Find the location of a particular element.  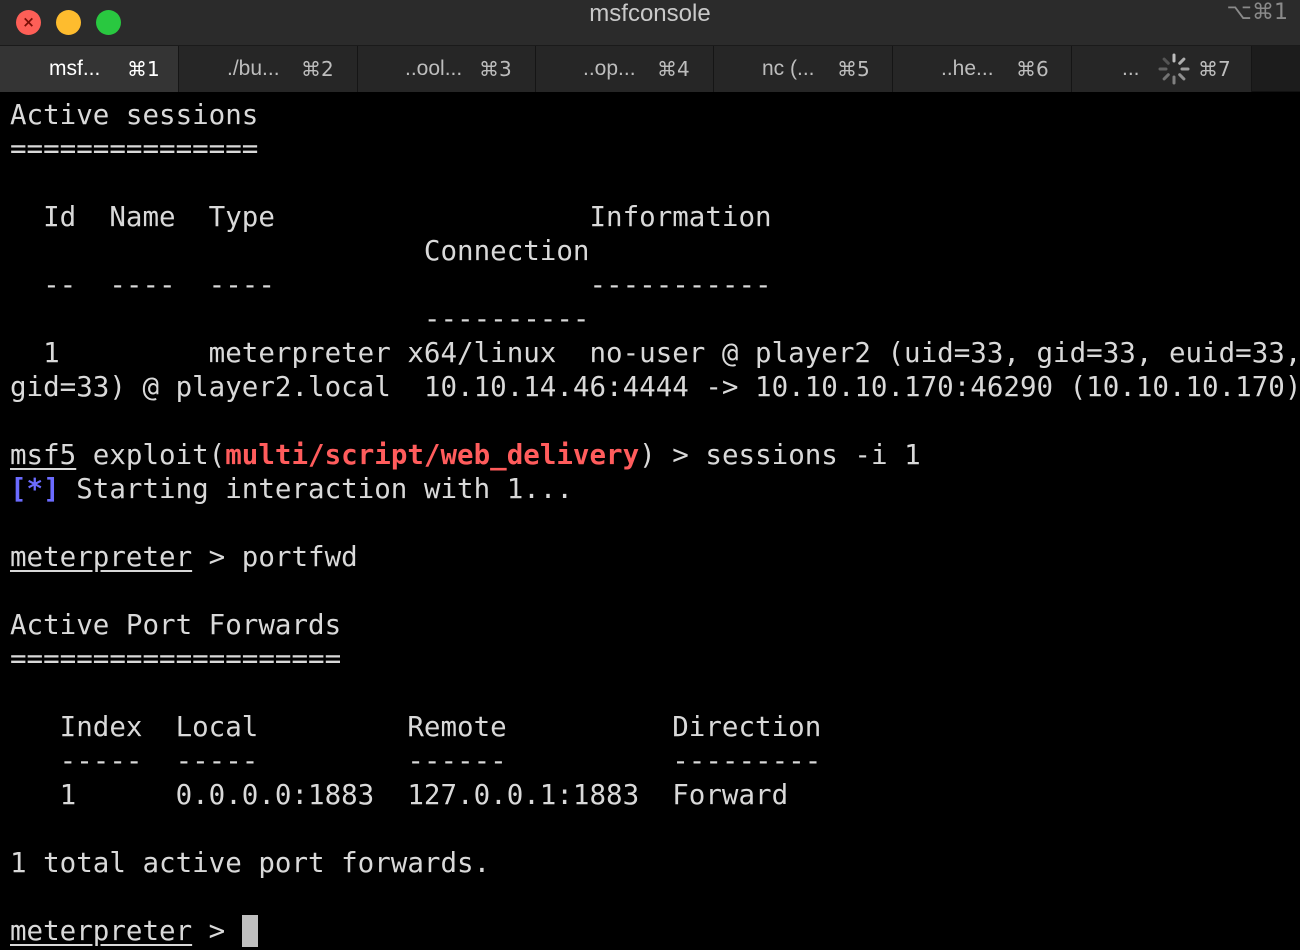

sessions-heading: Active sessions is located at coordinates (134, 115).